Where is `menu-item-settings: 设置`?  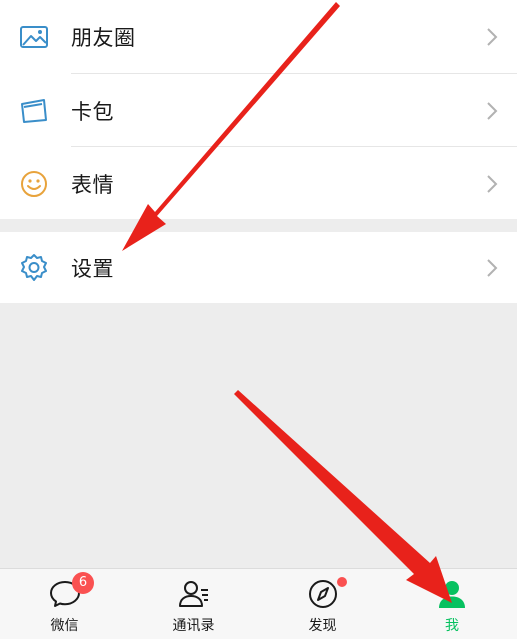 menu-item-settings: 设置 is located at coordinates (258, 267).